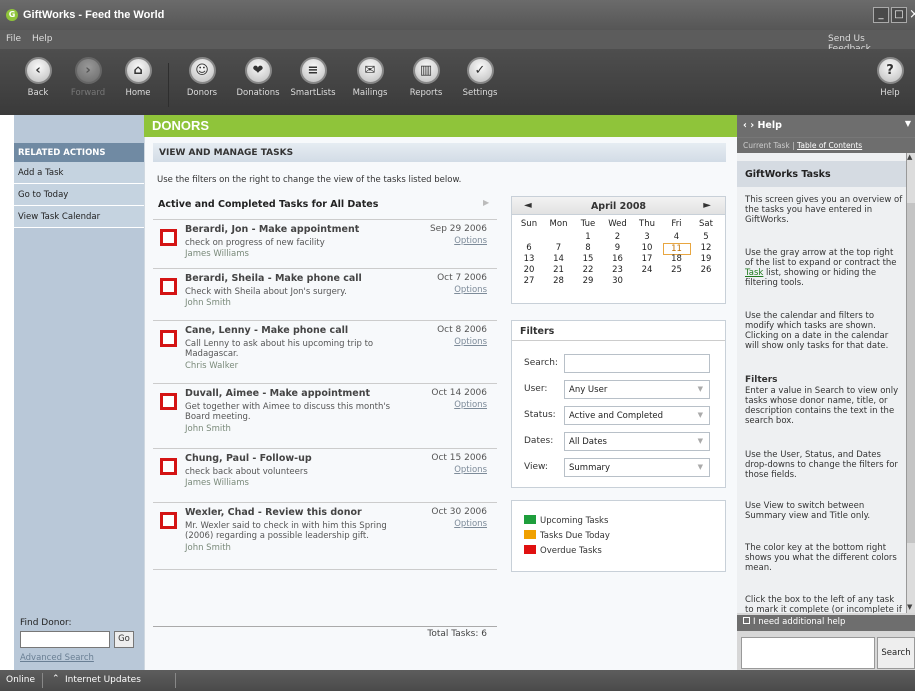 The height and width of the screenshot is (691, 915). I want to click on calendar-day: 15, so click(588, 259).